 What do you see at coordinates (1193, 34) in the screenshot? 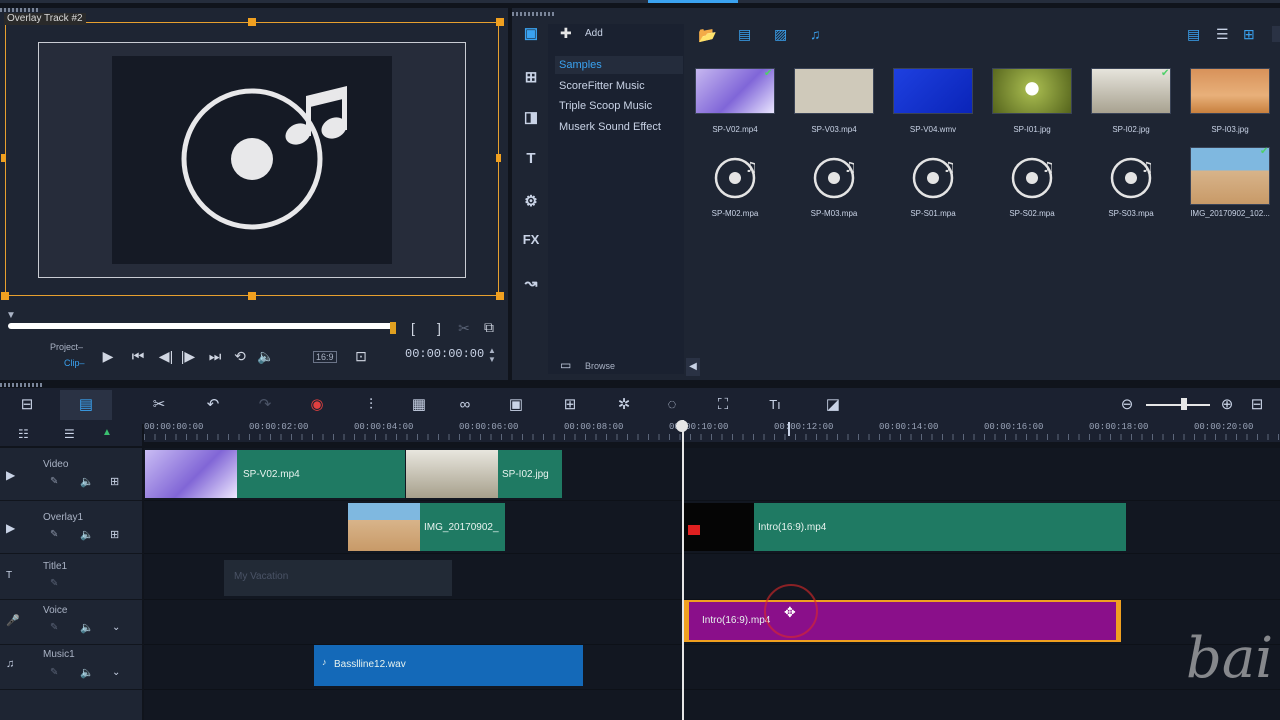
I see `thumbnail-view-icon: ▤` at bounding box center [1193, 34].